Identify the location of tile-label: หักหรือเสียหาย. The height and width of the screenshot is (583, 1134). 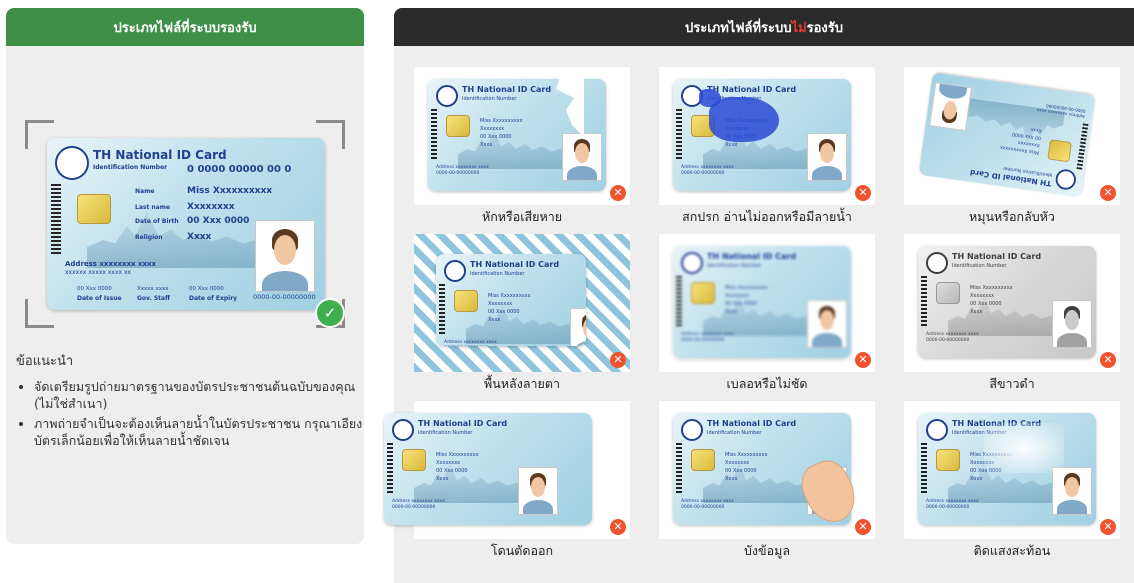
(522, 216).